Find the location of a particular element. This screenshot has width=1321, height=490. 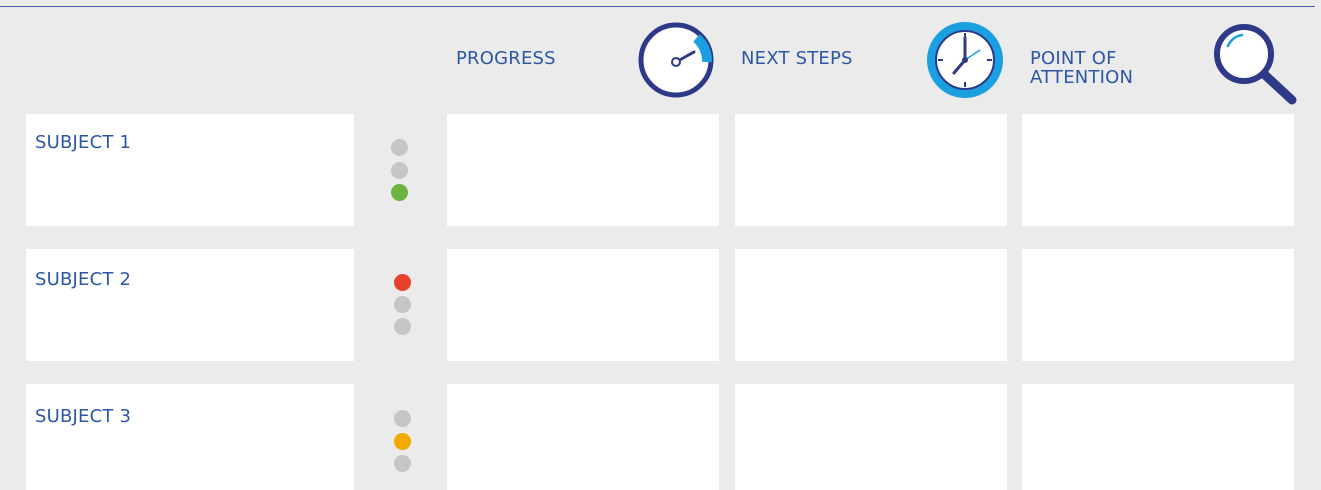

gauge-icon is located at coordinates (676, 62).